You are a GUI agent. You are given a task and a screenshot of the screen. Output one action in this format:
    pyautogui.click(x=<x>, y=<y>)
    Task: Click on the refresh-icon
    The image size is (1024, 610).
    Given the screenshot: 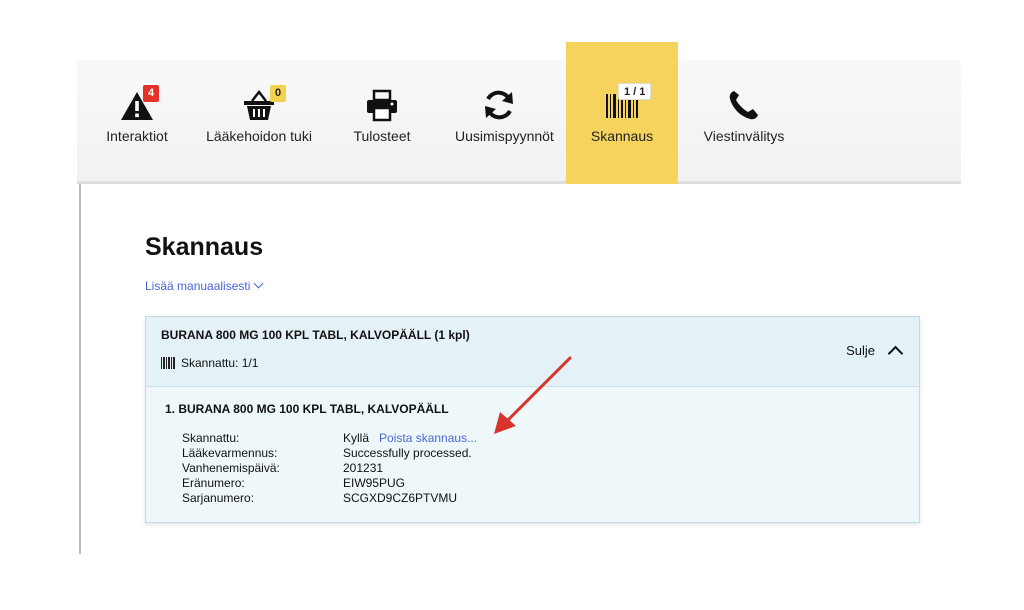 What is the action you would take?
    pyautogui.click(x=499, y=105)
    